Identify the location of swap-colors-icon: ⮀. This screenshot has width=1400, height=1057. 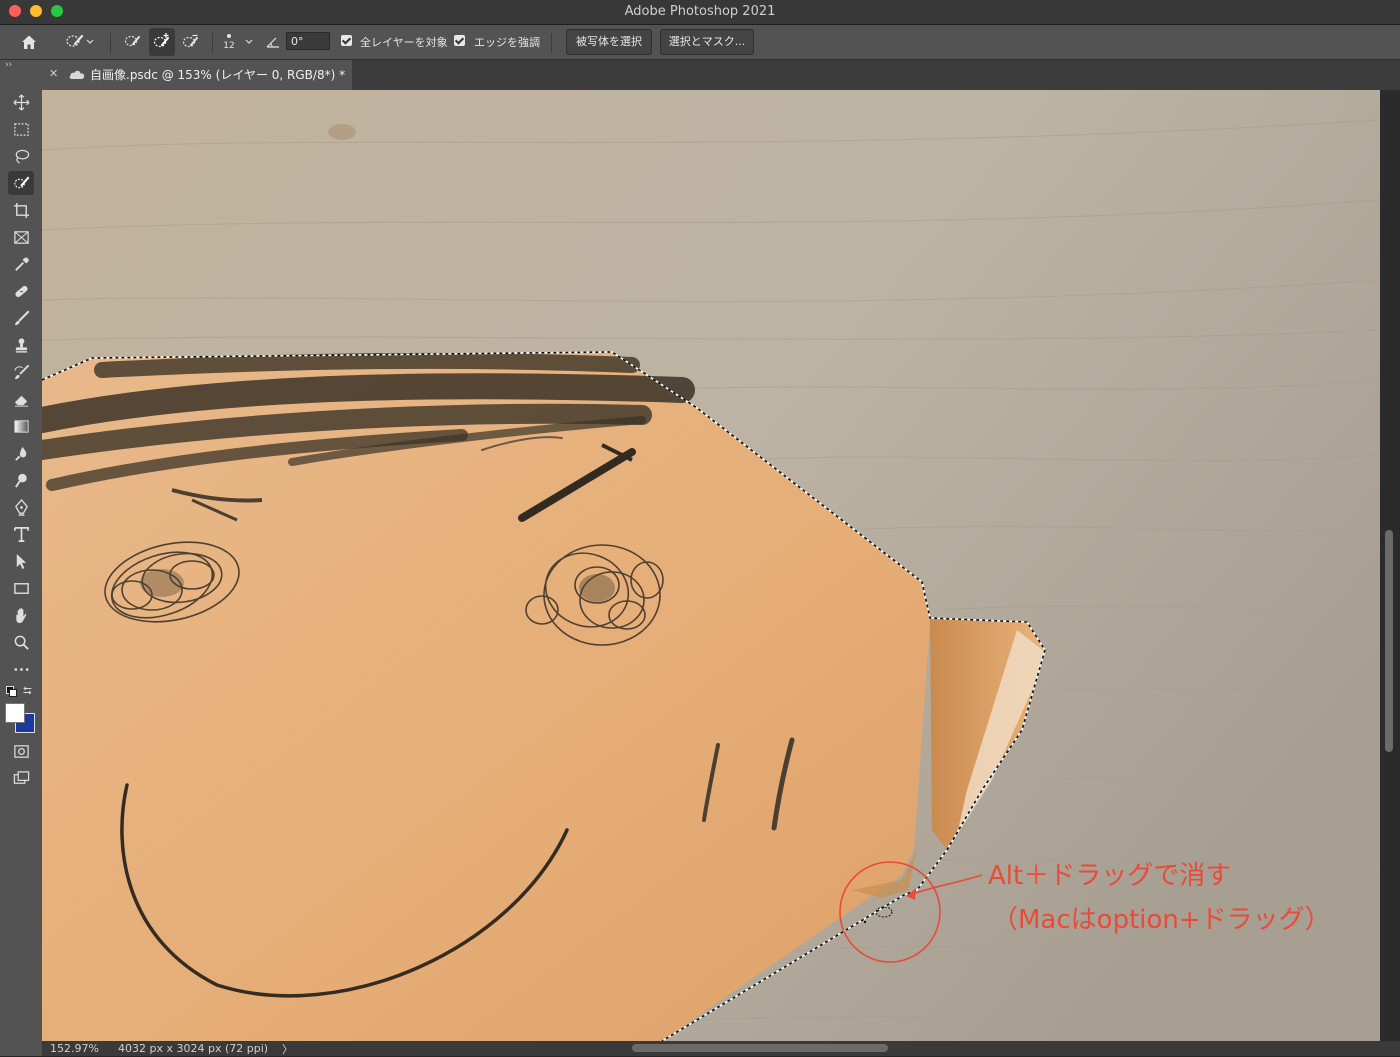
(27, 691).